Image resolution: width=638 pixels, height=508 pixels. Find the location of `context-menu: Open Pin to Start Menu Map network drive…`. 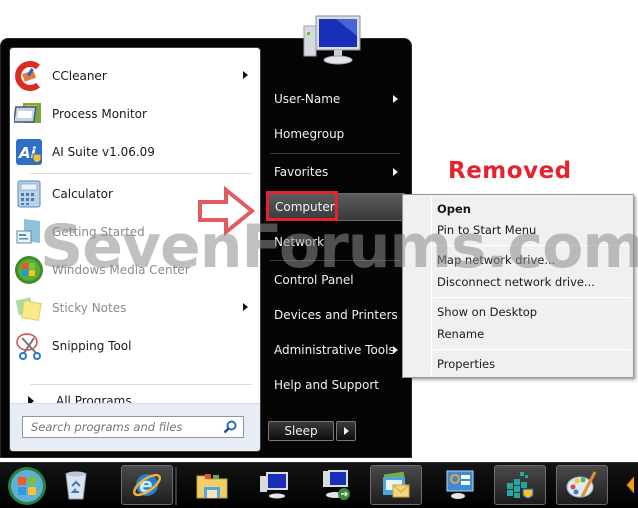

context-menu: Open Pin to Start Menu Map network drive… is located at coordinates (518, 286).